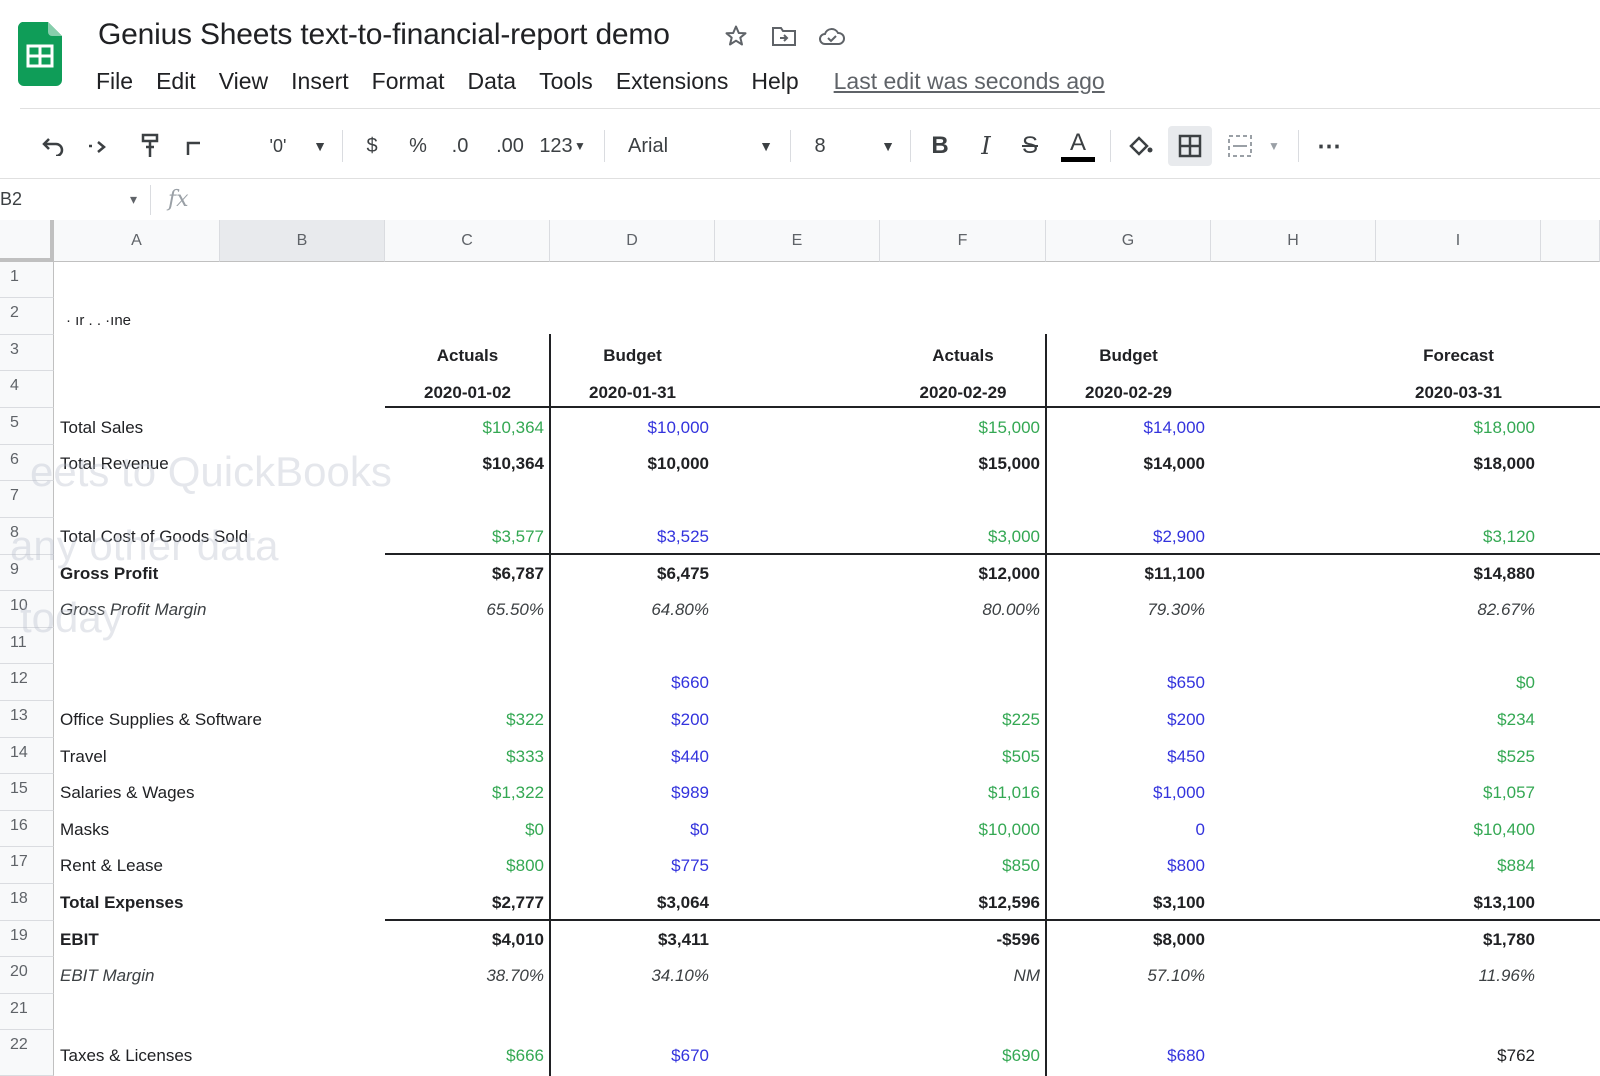  What do you see at coordinates (219, 610) in the screenshot?
I see `row-label: Gross Profit Margin` at bounding box center [219, 610].